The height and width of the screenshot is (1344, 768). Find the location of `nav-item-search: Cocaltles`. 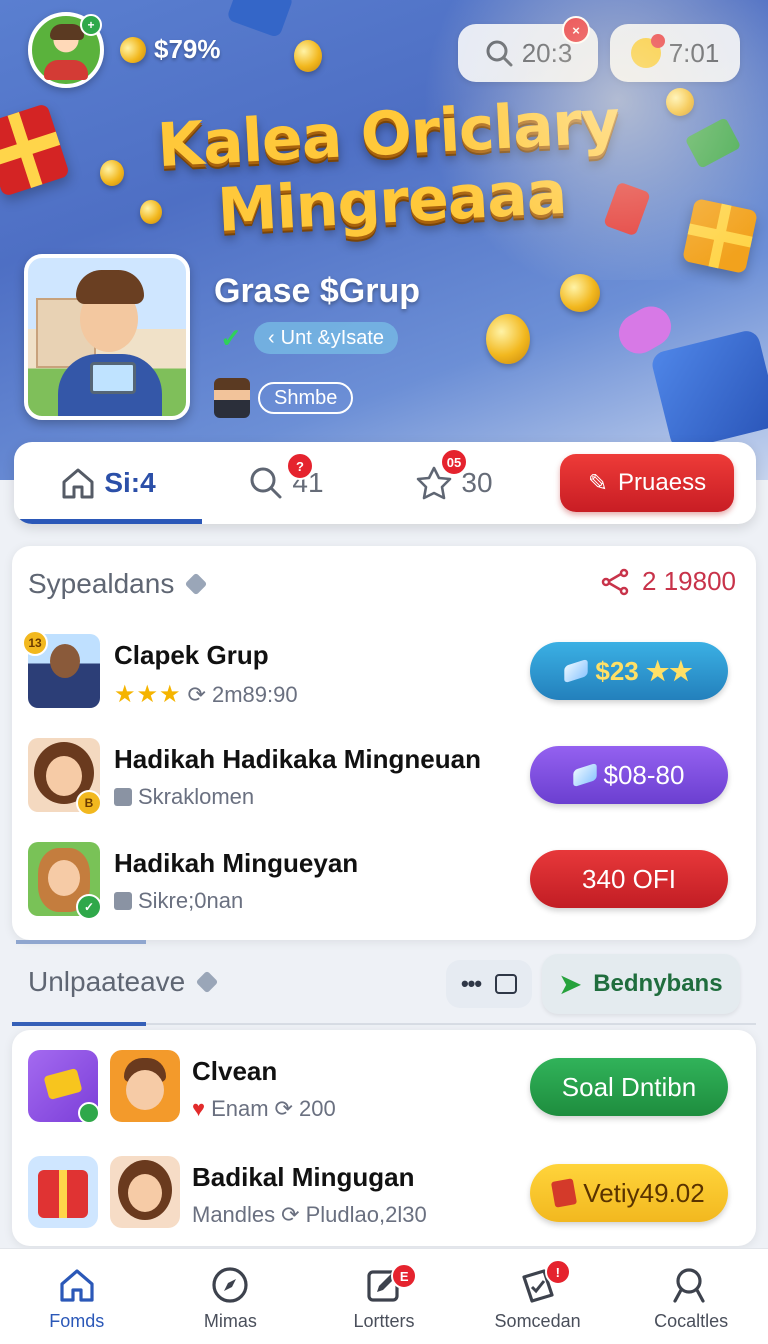

nav-item-search: Cocaltles is located at coordinates (691, 1296).